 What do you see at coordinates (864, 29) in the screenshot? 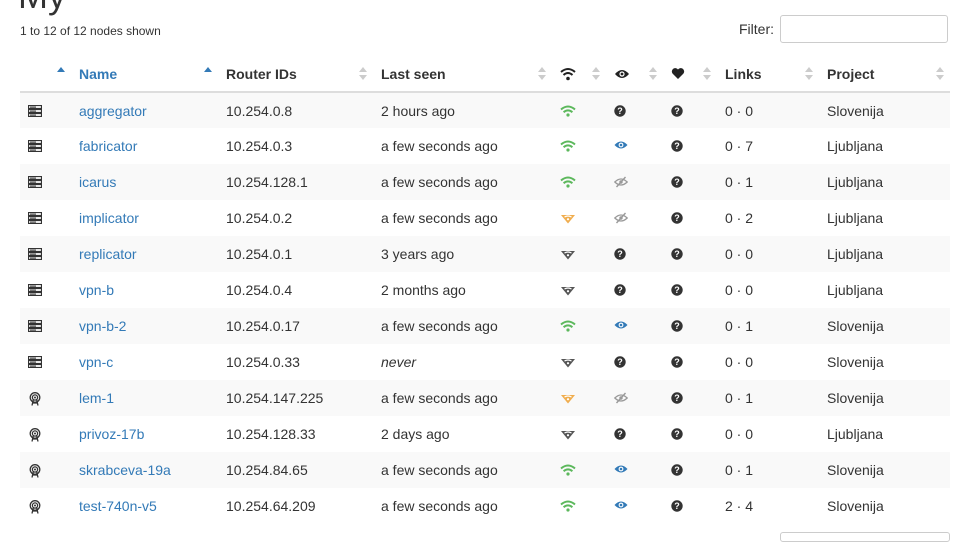
I see `filter-input` at bounding box center [864, 29].